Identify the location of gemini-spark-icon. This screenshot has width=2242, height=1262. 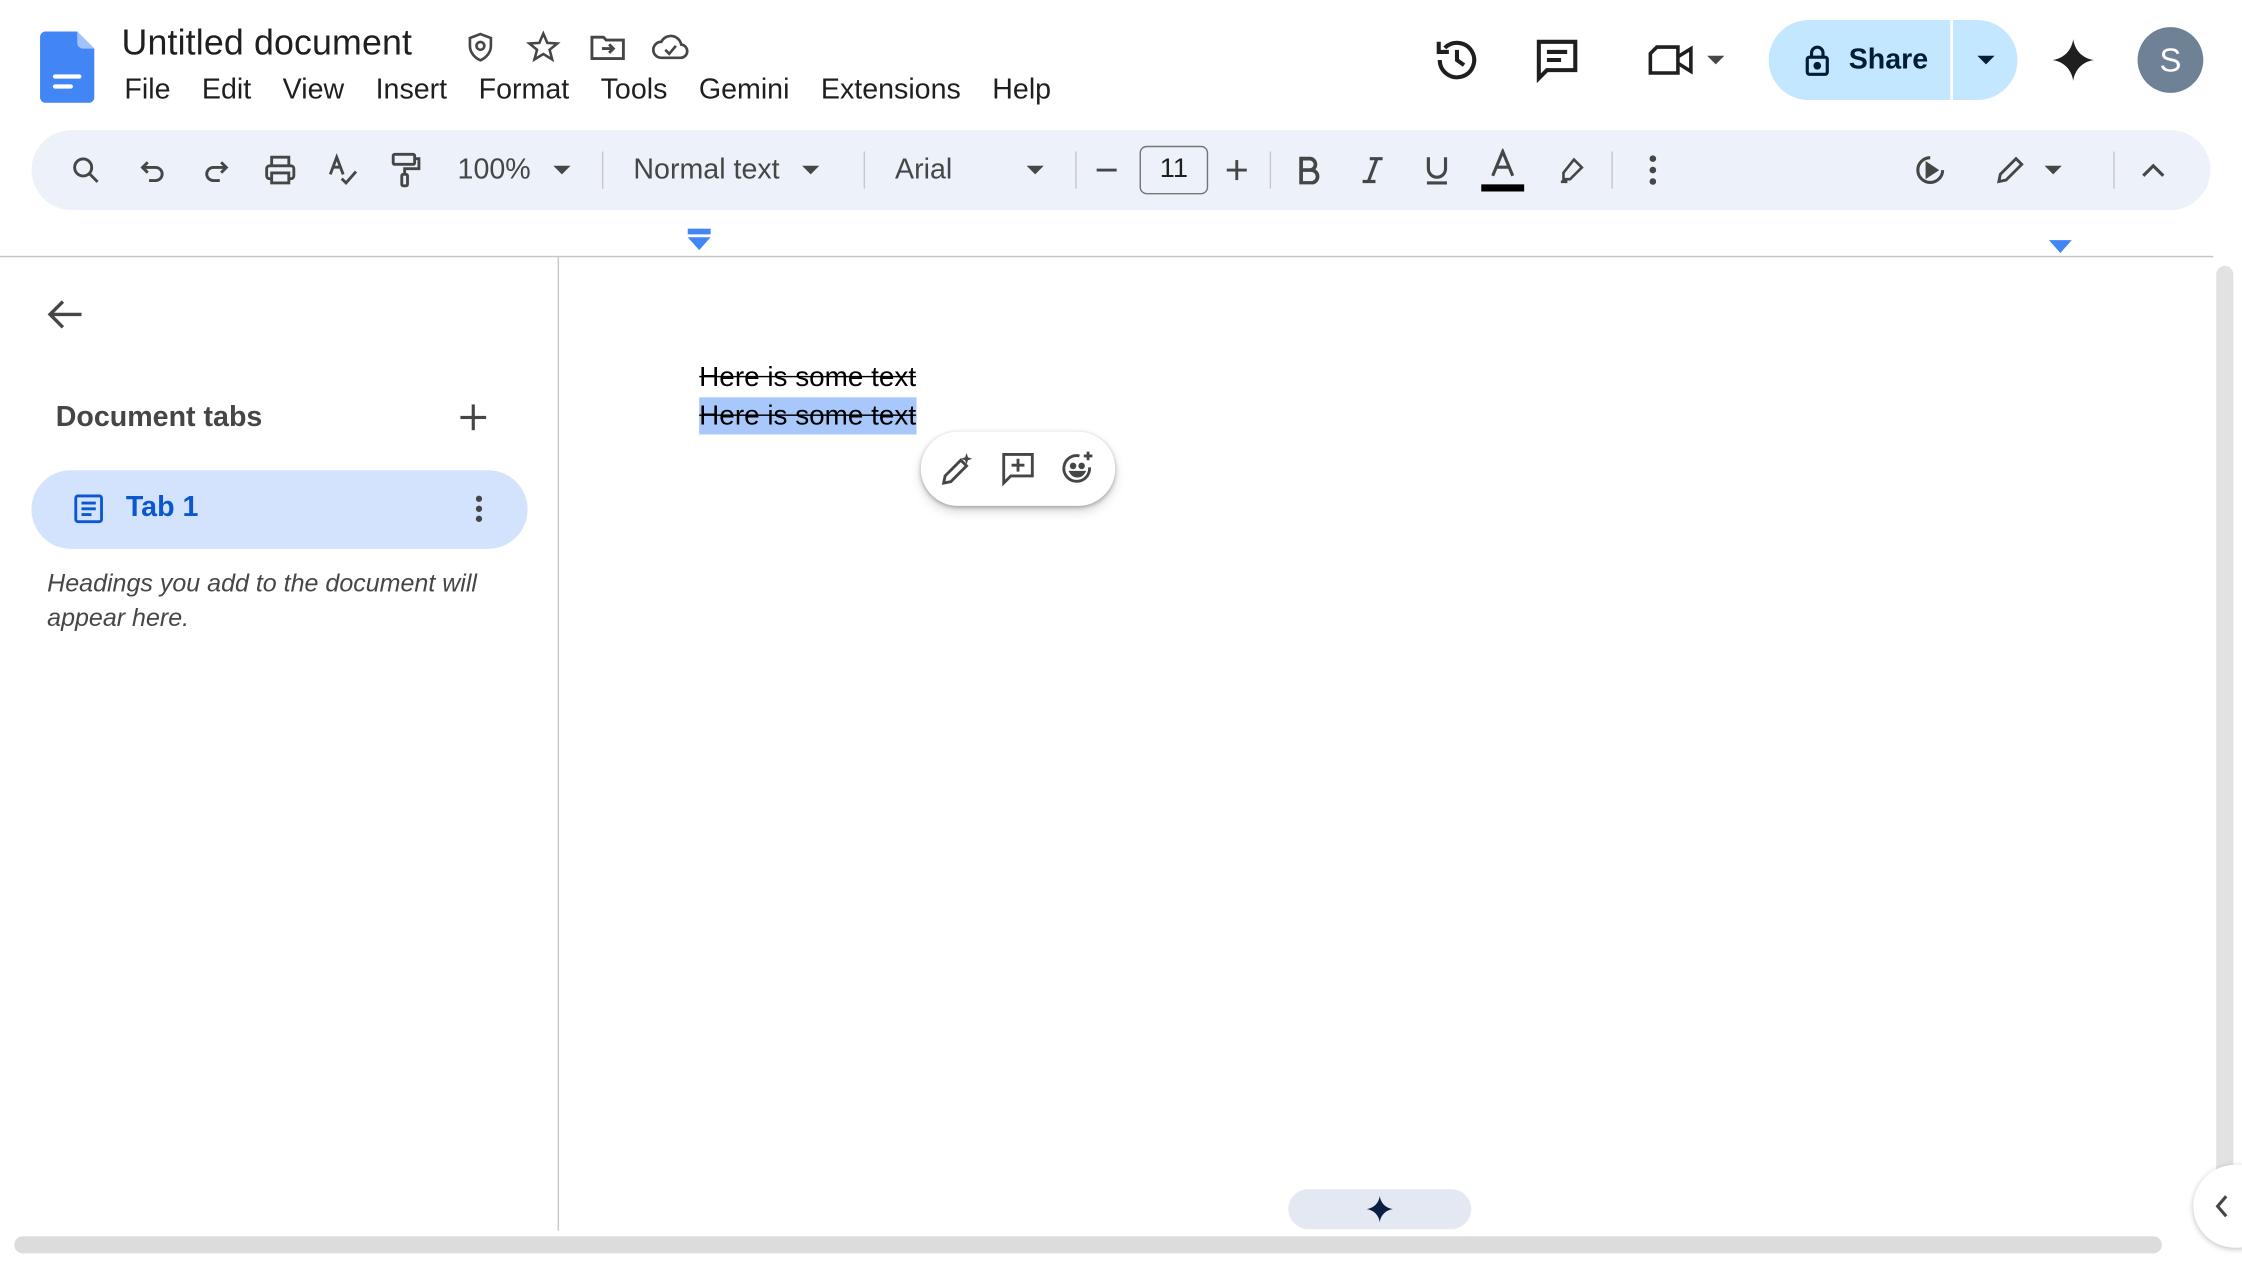
(1930, 169).